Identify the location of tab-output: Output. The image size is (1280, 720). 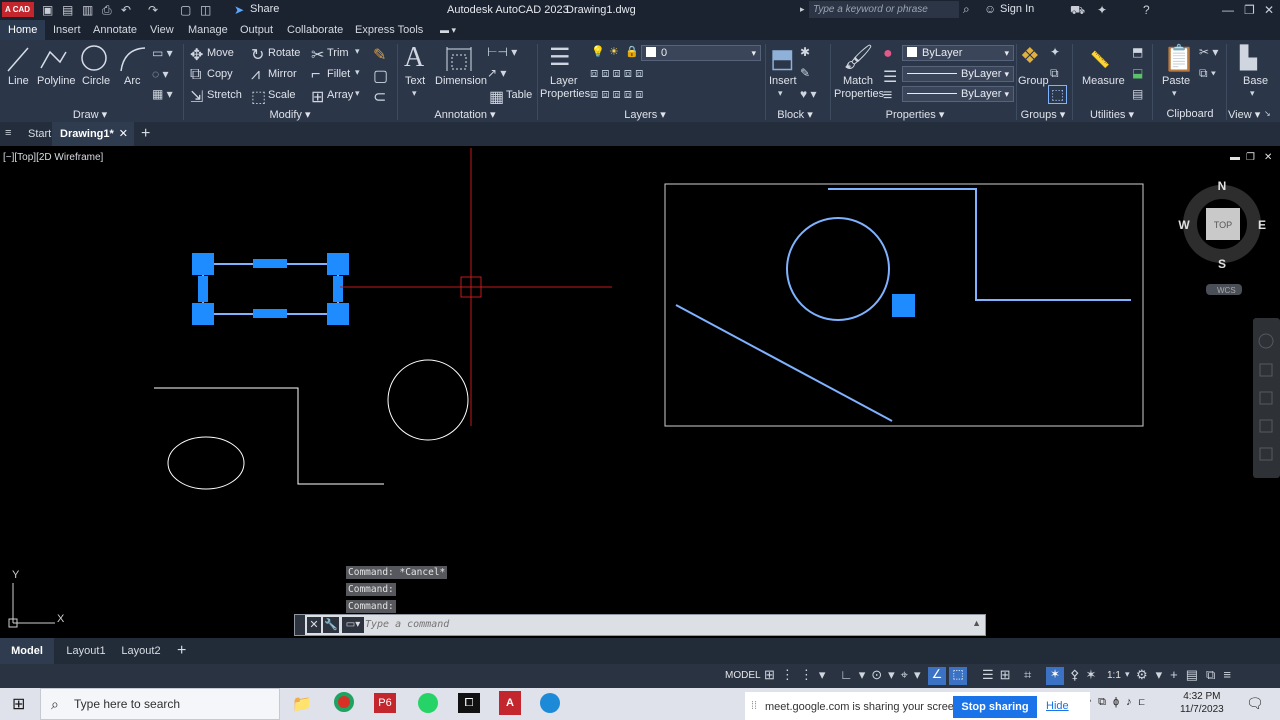
(256, 30).